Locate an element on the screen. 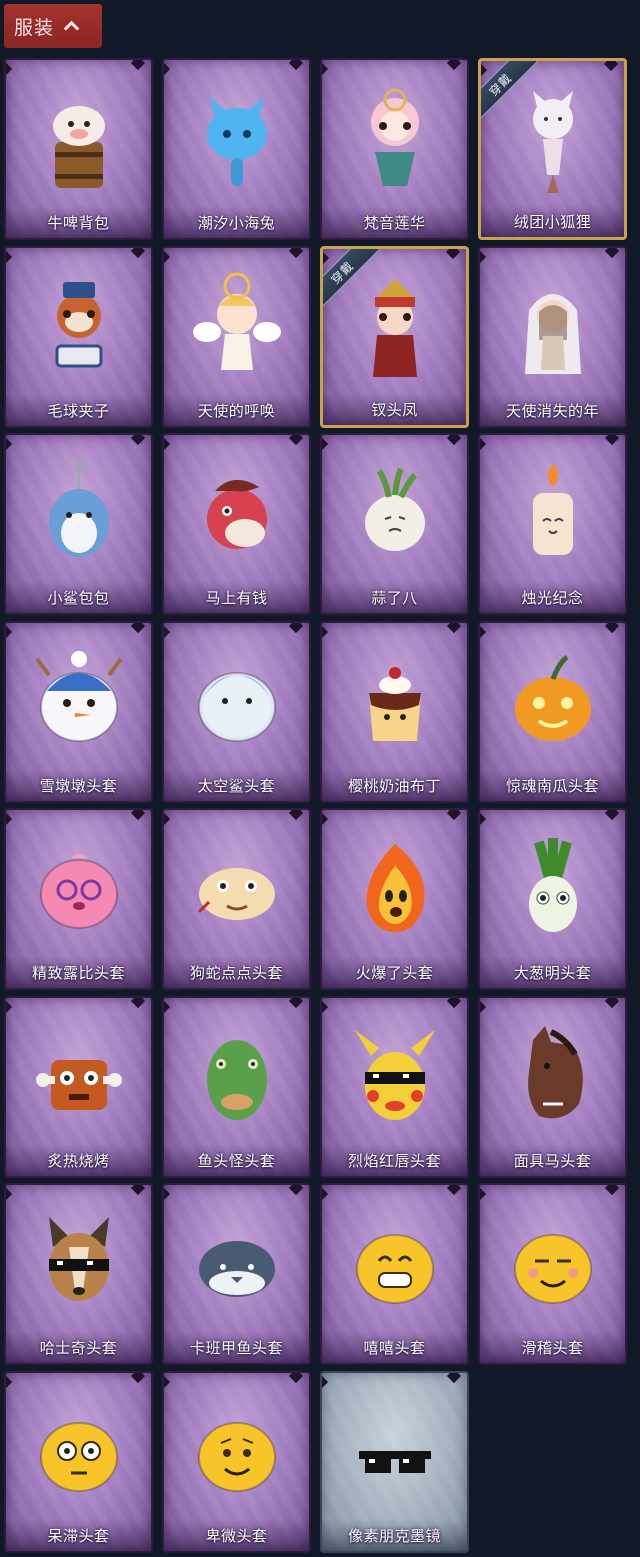 The width and height of the screenshot is (640, 1557). item-name: 烈焰红唇头套 is located at coordinates (394, 1160).